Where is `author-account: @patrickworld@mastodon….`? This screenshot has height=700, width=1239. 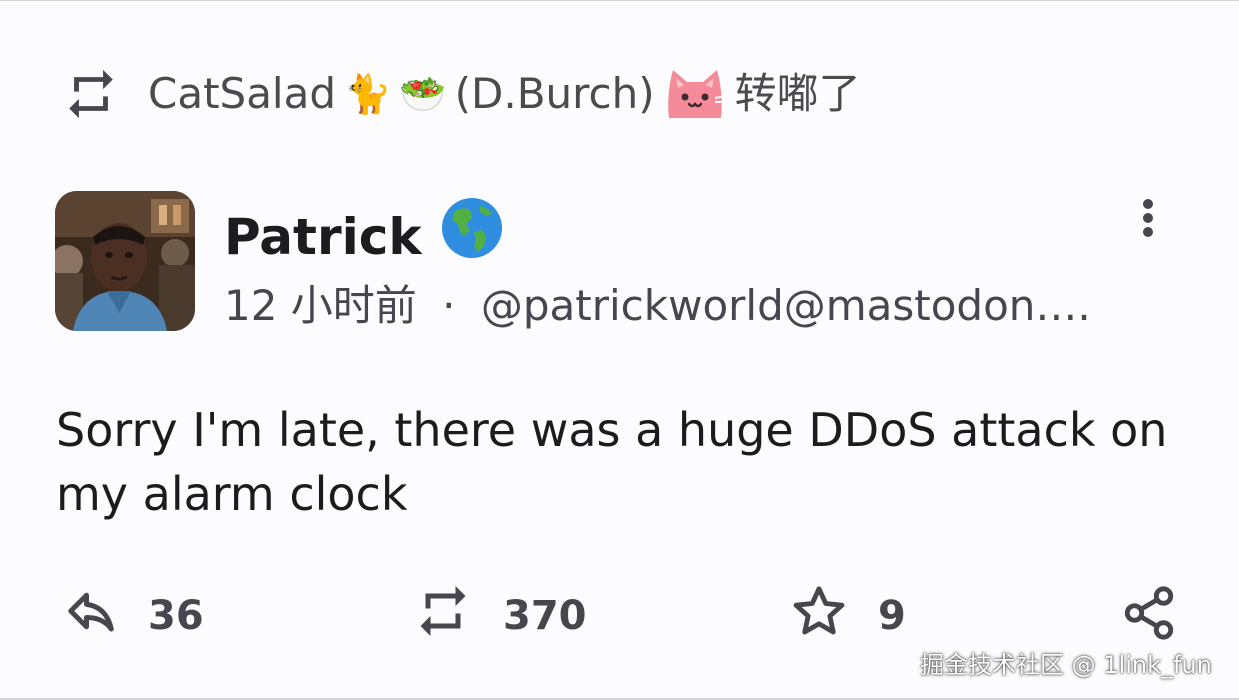
author-account: @patrickworld@mastodon…. is located at coordinates (786, 305).